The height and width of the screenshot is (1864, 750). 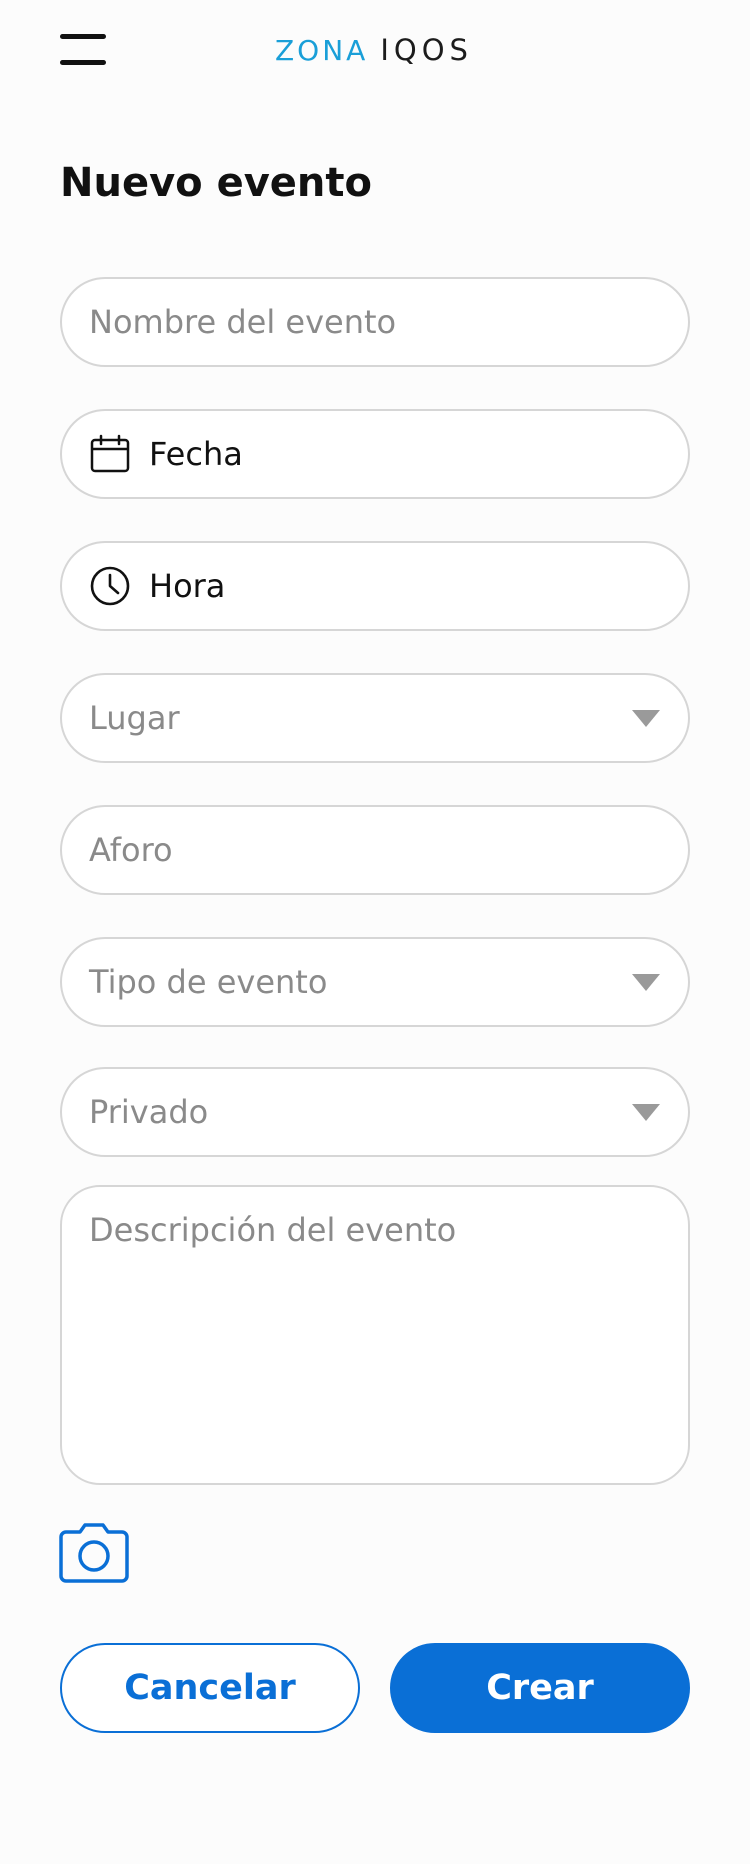 What do you see at coordinates (426, 50) in the screenshot?
I see `logo-iqos: IQOS` at bounding box center [426, 50].